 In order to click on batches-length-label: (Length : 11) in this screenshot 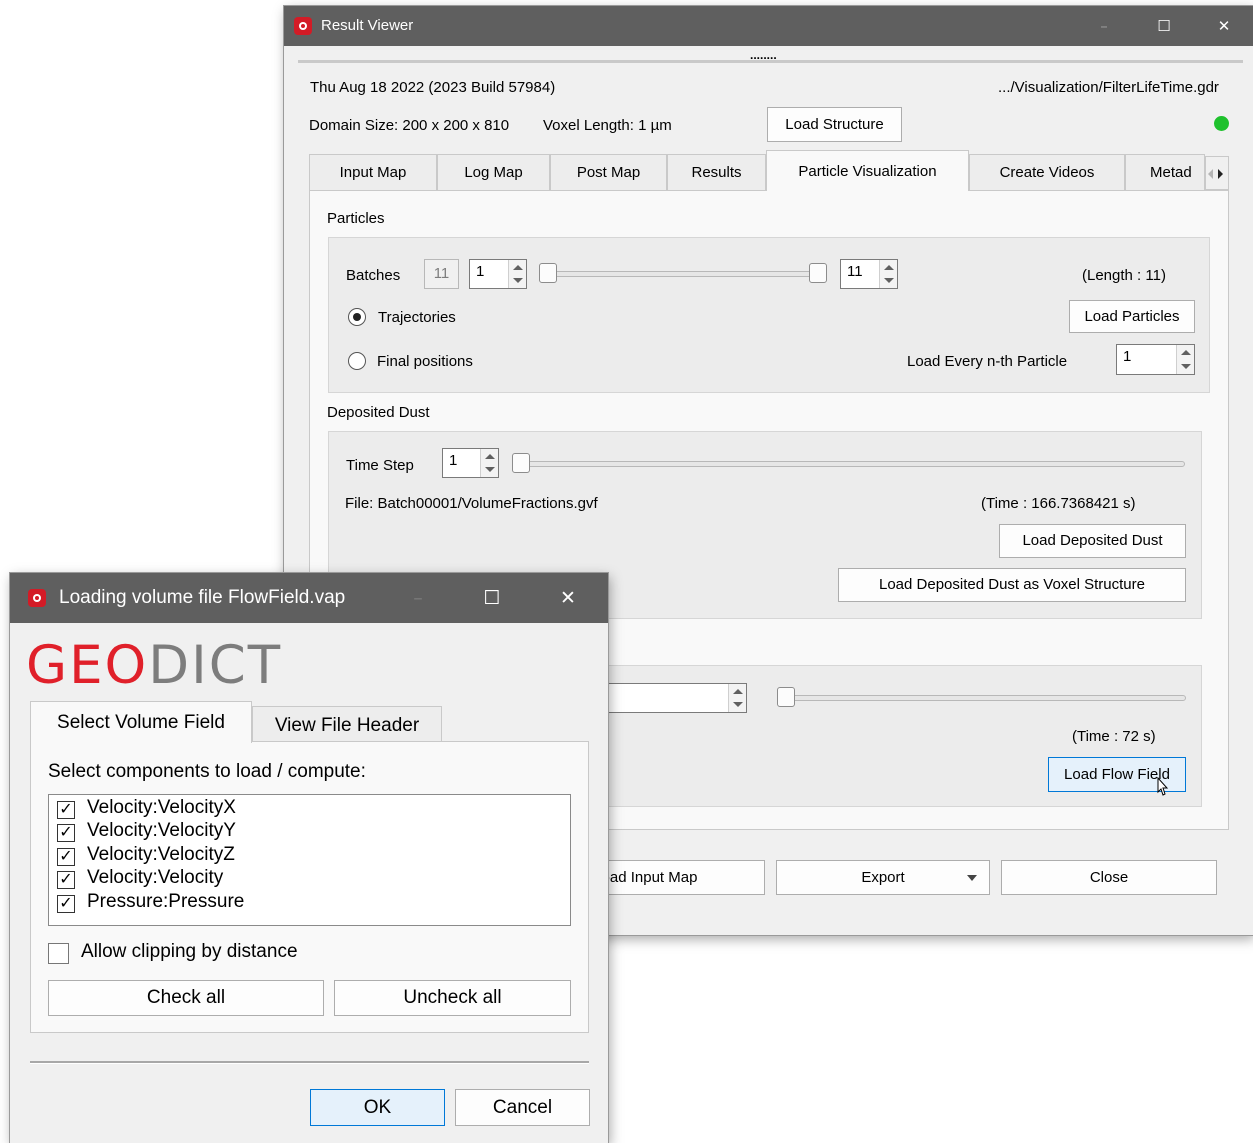, I will do `click(1124, 275)`.